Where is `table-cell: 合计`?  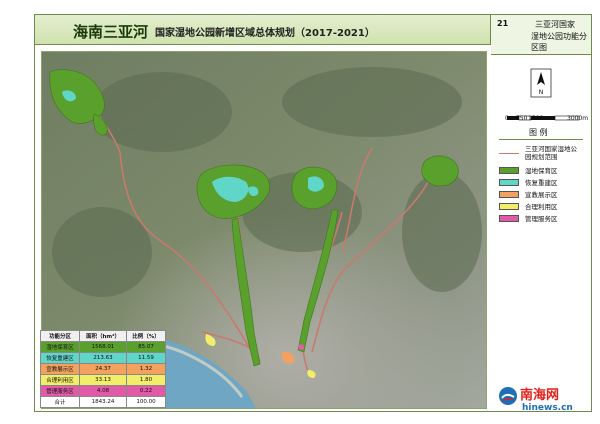
table-cell: 合计 is located at coordinates (60, 402).